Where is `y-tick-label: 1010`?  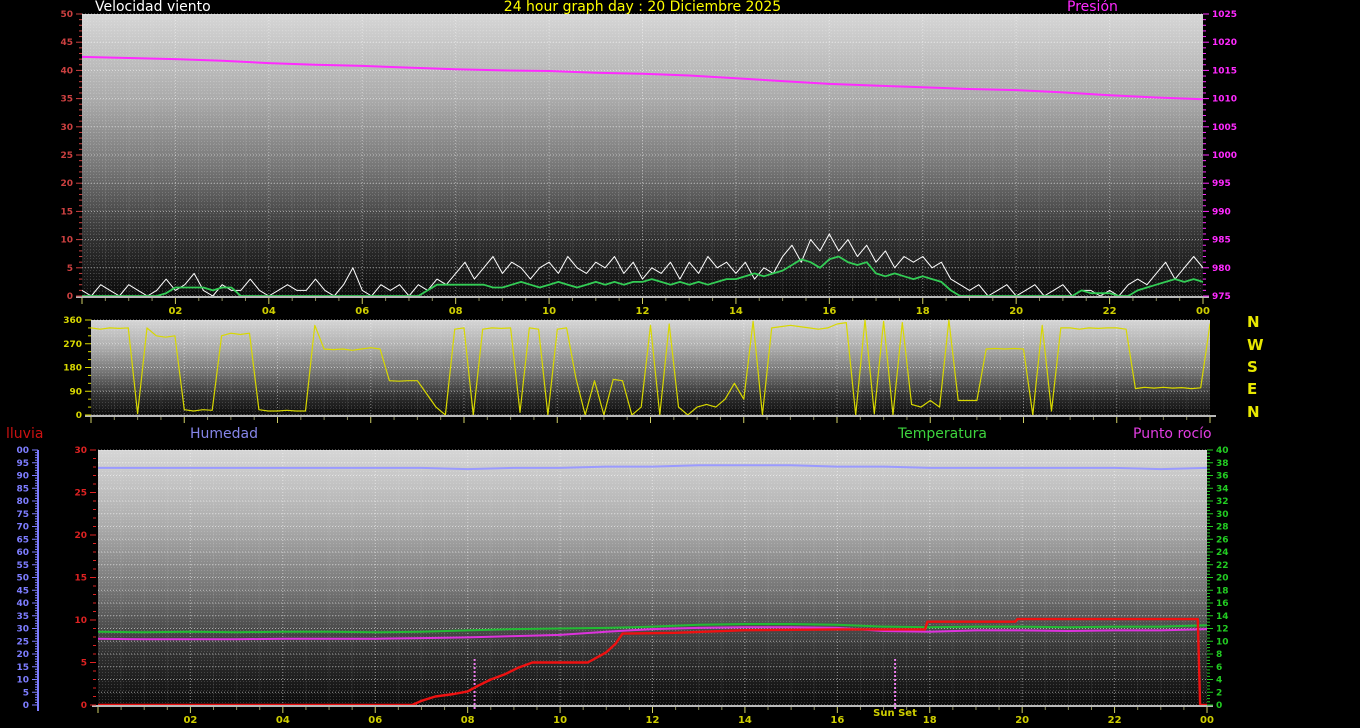 y-tick-label: 1010 is located at coordinates (1224, 100).